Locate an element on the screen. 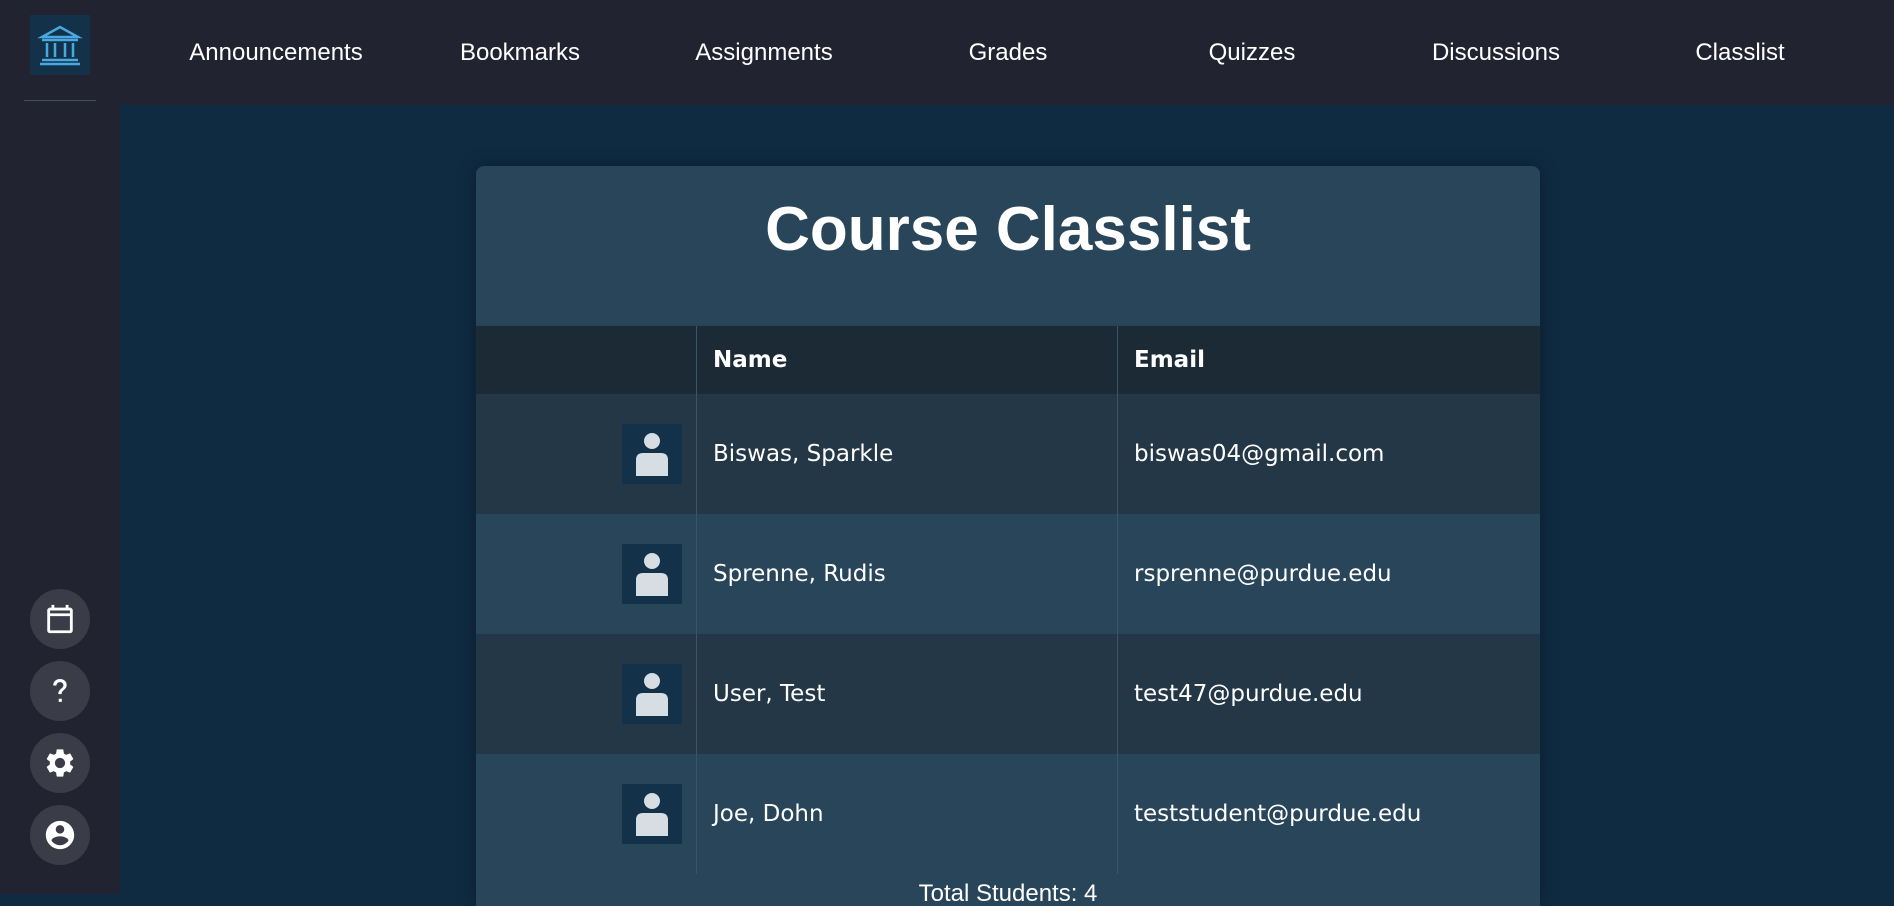 The image size is (1894, 906). help-button is located at coordinates (60, 691).